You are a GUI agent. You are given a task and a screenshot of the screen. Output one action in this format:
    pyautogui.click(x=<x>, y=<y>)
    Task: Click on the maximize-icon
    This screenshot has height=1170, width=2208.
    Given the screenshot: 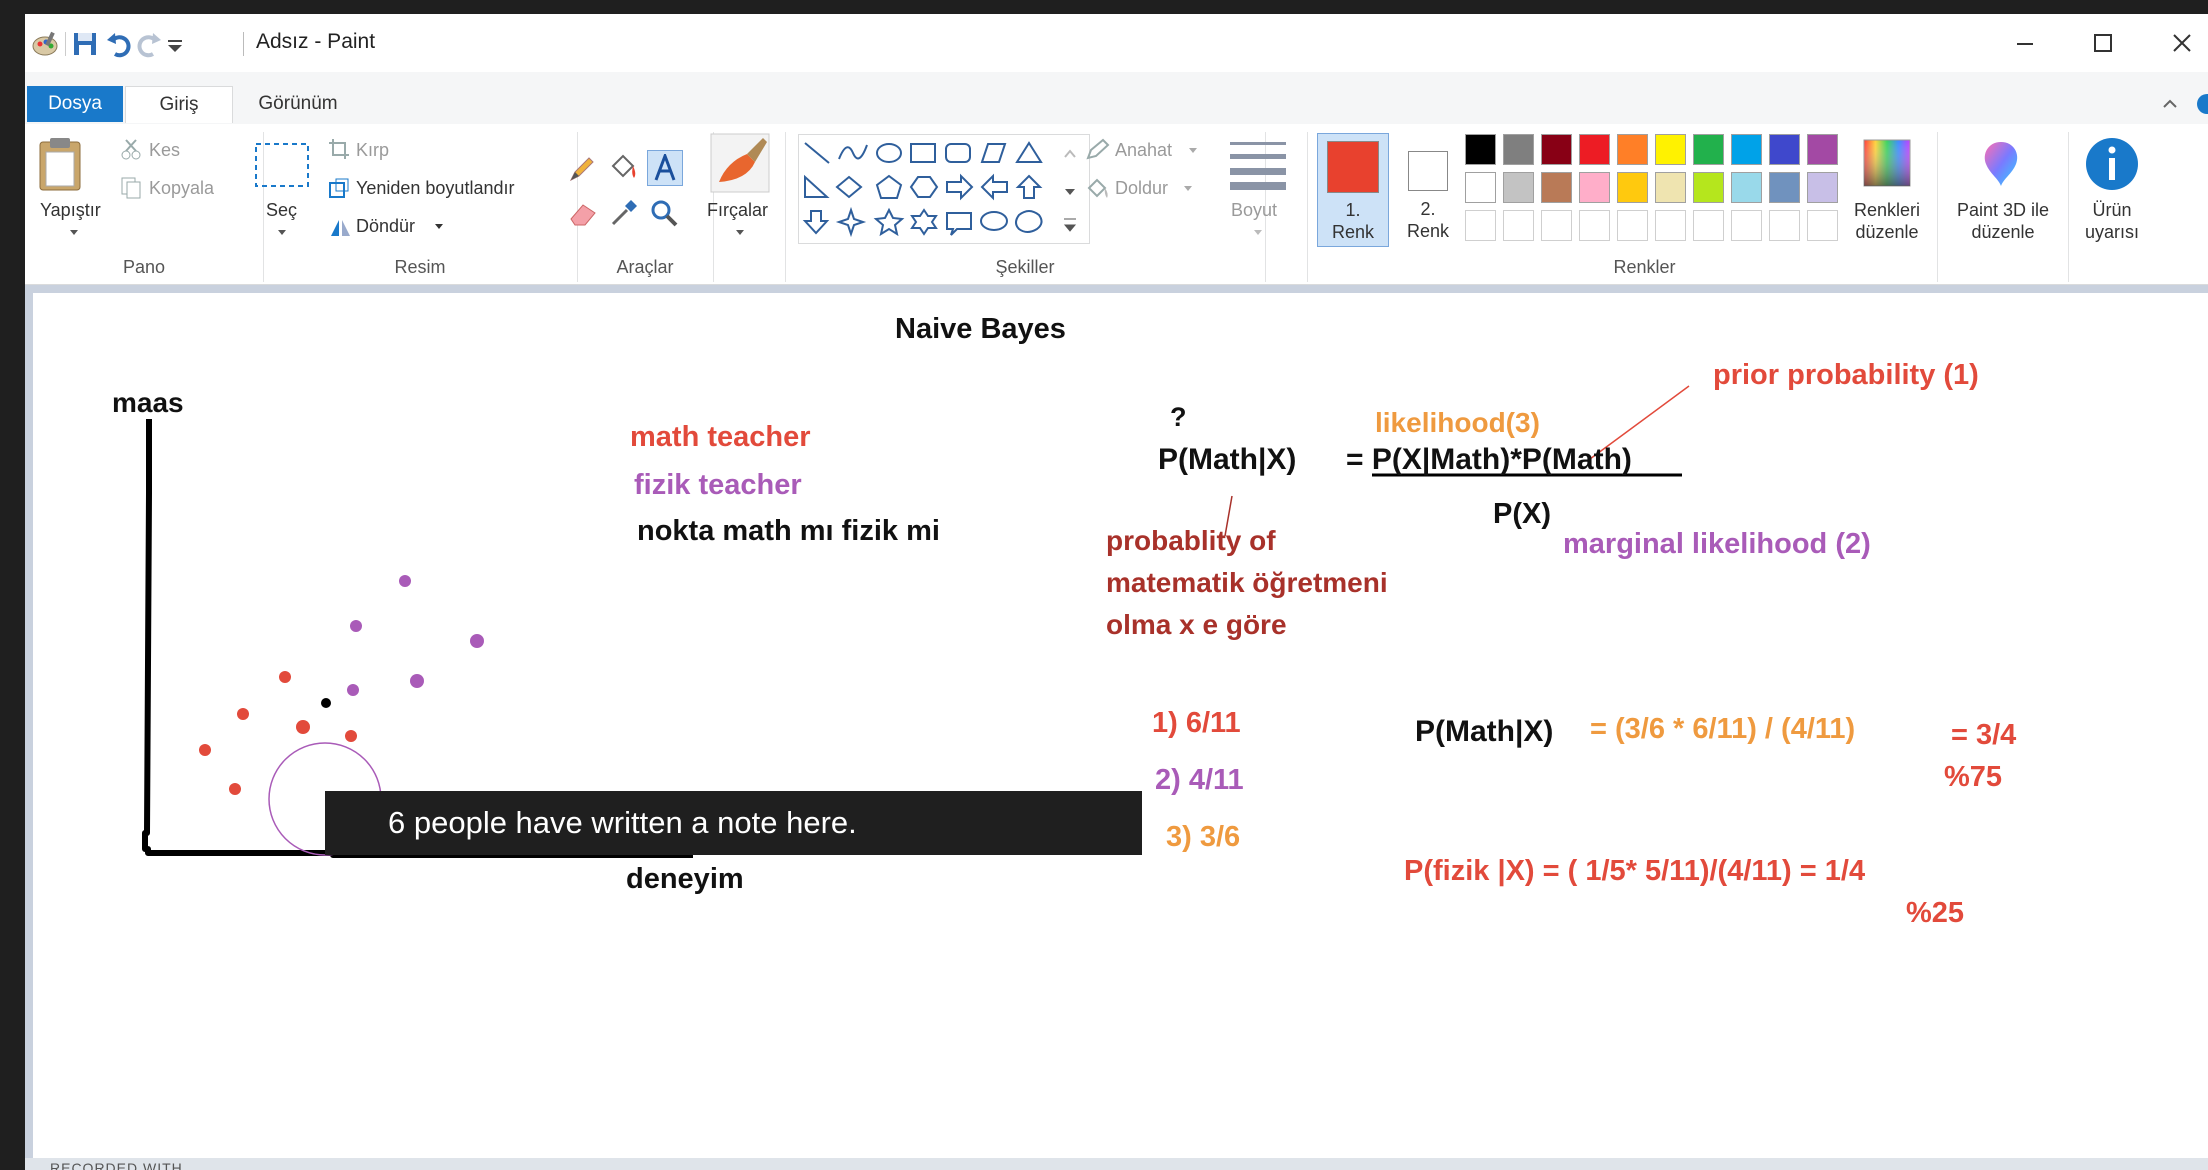 What is the action you would take?
    pyautogui.click(x=2103, y=43)
    